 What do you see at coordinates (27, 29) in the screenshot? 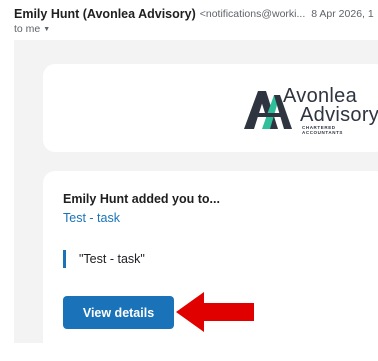
I see `recipient-label: to me` at bounding box center [27, 29].